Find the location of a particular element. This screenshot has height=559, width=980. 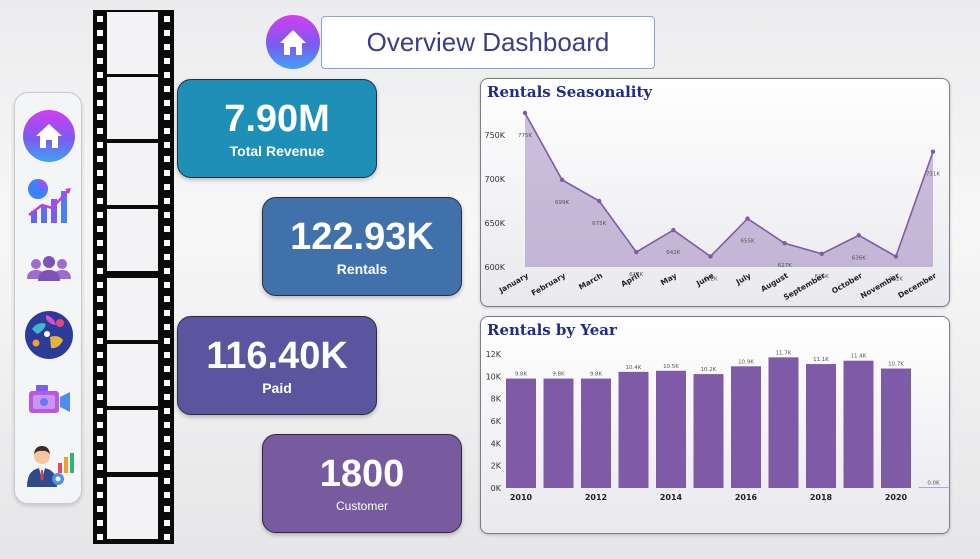

chart-icon is located at coordinates (49, 201).